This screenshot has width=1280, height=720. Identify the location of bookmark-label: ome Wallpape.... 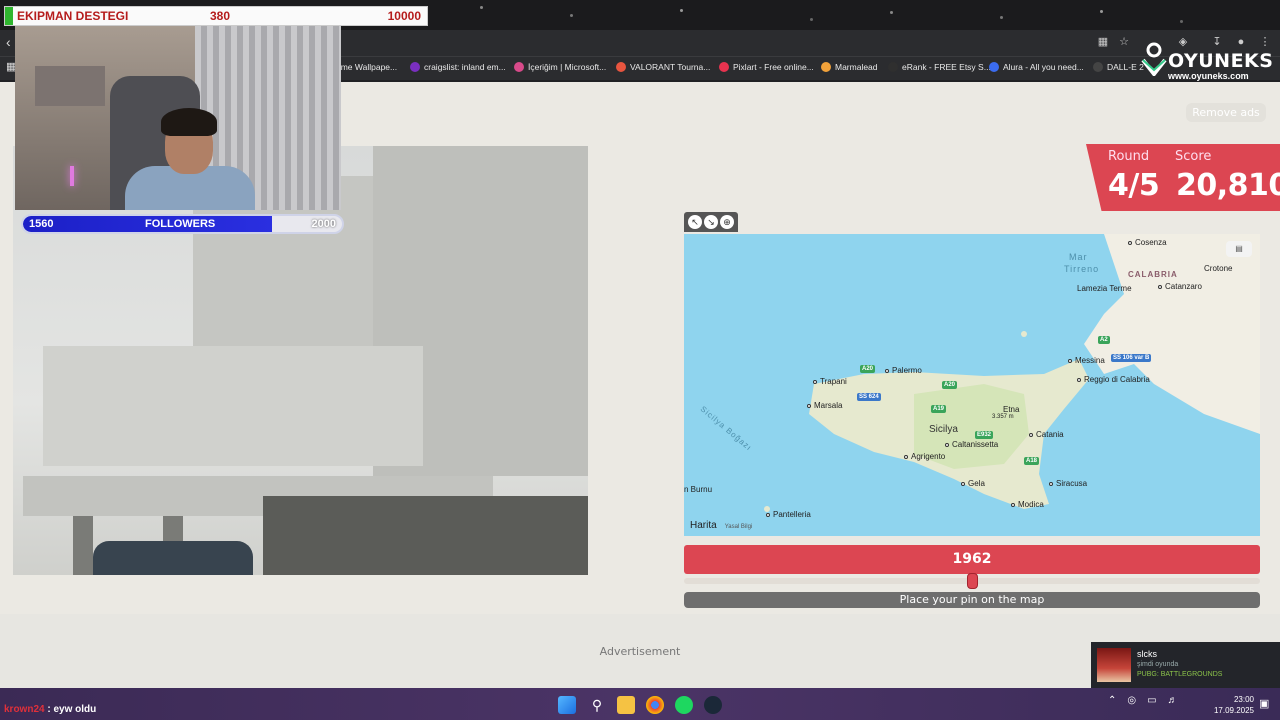
(367, 67).